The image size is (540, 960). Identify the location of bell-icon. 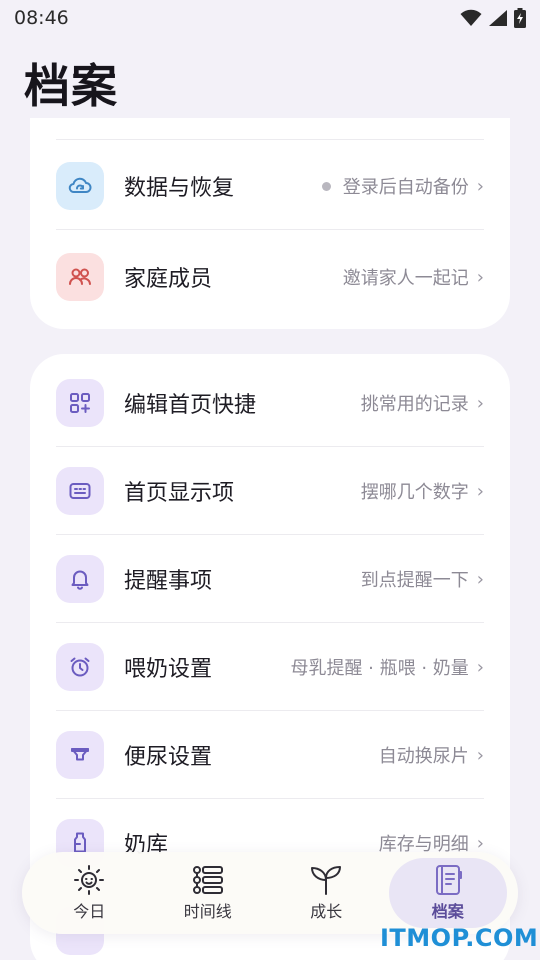
(80, 579).